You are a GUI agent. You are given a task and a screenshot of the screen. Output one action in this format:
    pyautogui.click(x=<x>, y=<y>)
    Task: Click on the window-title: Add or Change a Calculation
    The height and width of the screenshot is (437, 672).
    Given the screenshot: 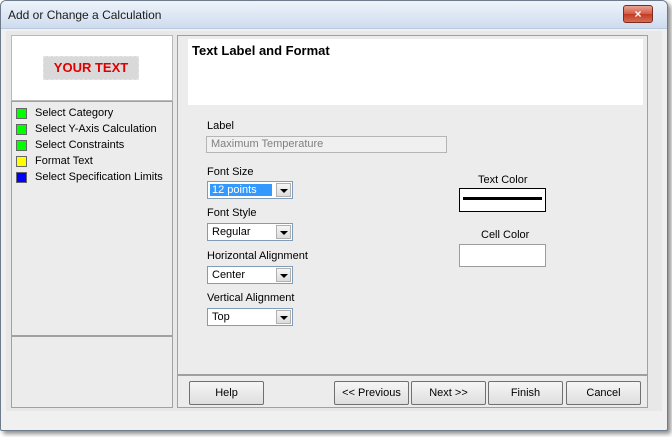 What is the action you would take?
    pyautogui.click(x=85, y=15)
    